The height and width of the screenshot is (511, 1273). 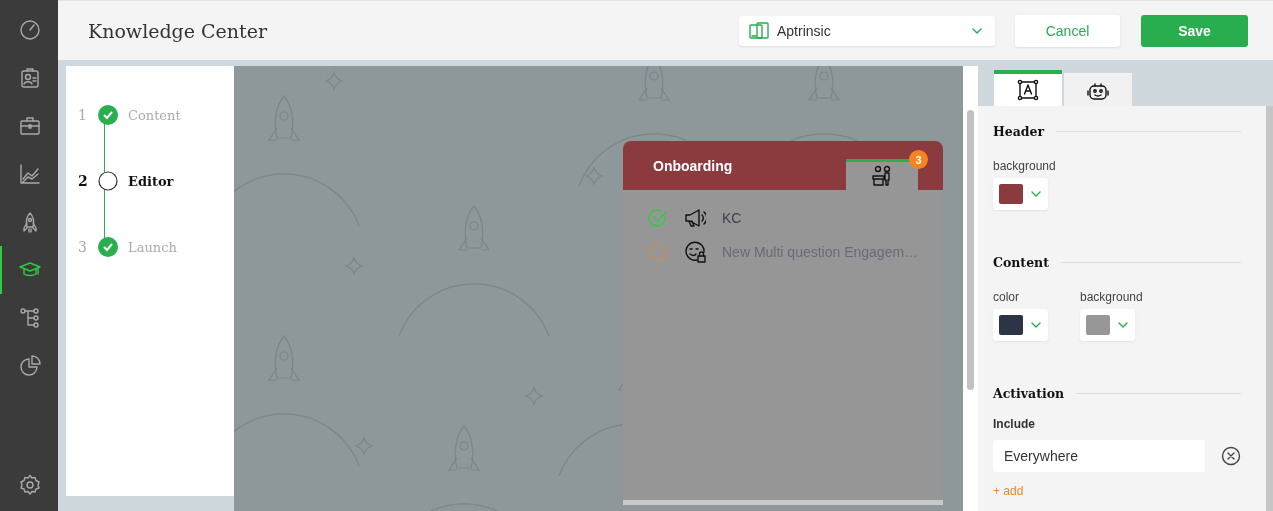 I want to click on count-badge: 3, so click(x=918, y=159).